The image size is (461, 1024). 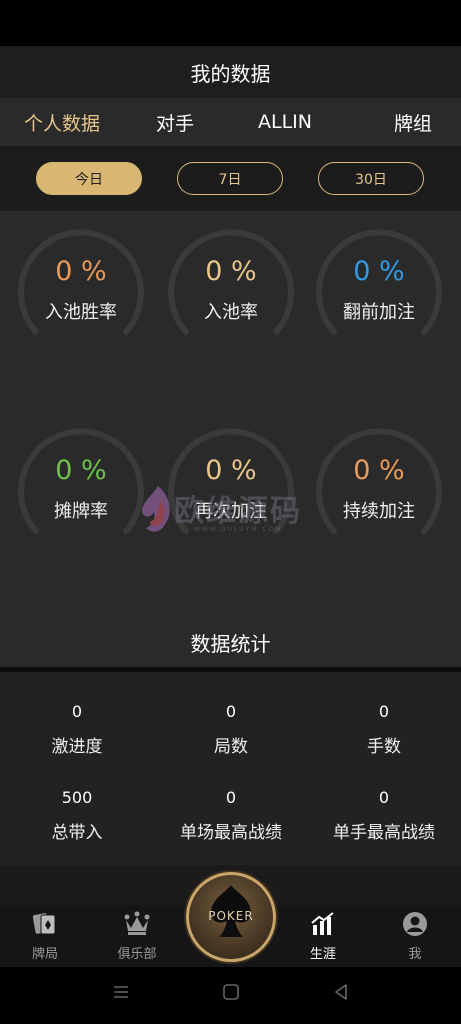 What do you see at coordinates (413, 122) in the screenshot?
I see `tab-deck: 牌组` at bounding box center [413, 122].